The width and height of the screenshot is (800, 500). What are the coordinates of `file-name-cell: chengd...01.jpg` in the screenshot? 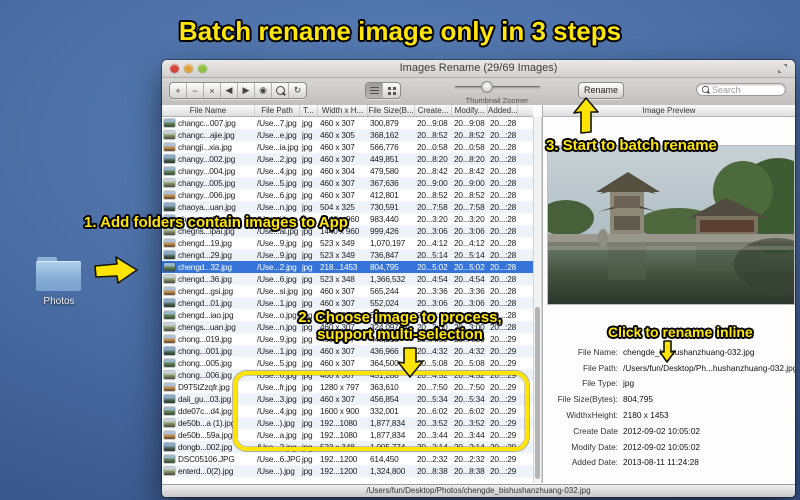 It's located at (208, 303).